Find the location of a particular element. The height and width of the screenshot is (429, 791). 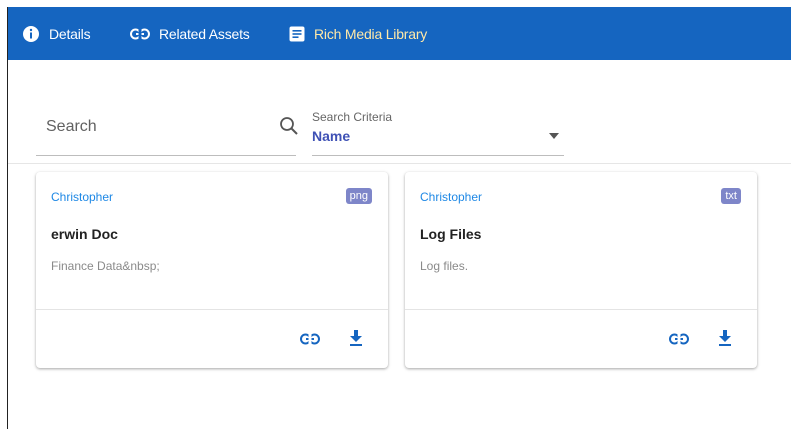

tab-related-assets: Related Assets is located at coordinates (190, 33).